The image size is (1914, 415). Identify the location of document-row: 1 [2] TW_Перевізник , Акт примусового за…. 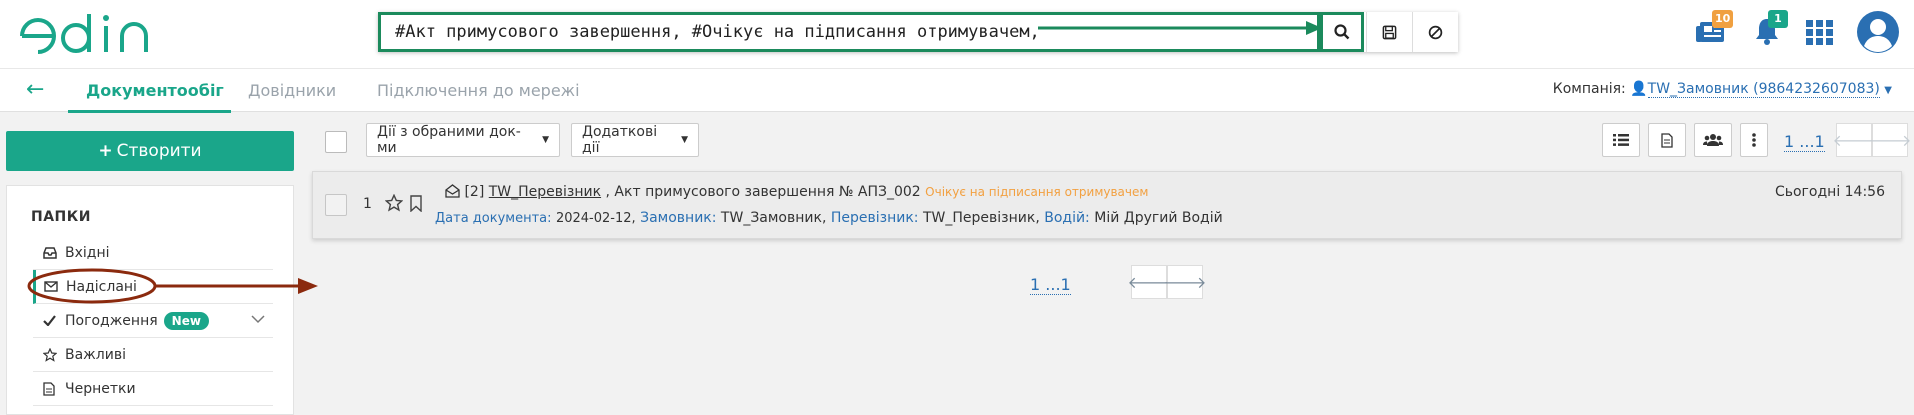
(1107, 205).